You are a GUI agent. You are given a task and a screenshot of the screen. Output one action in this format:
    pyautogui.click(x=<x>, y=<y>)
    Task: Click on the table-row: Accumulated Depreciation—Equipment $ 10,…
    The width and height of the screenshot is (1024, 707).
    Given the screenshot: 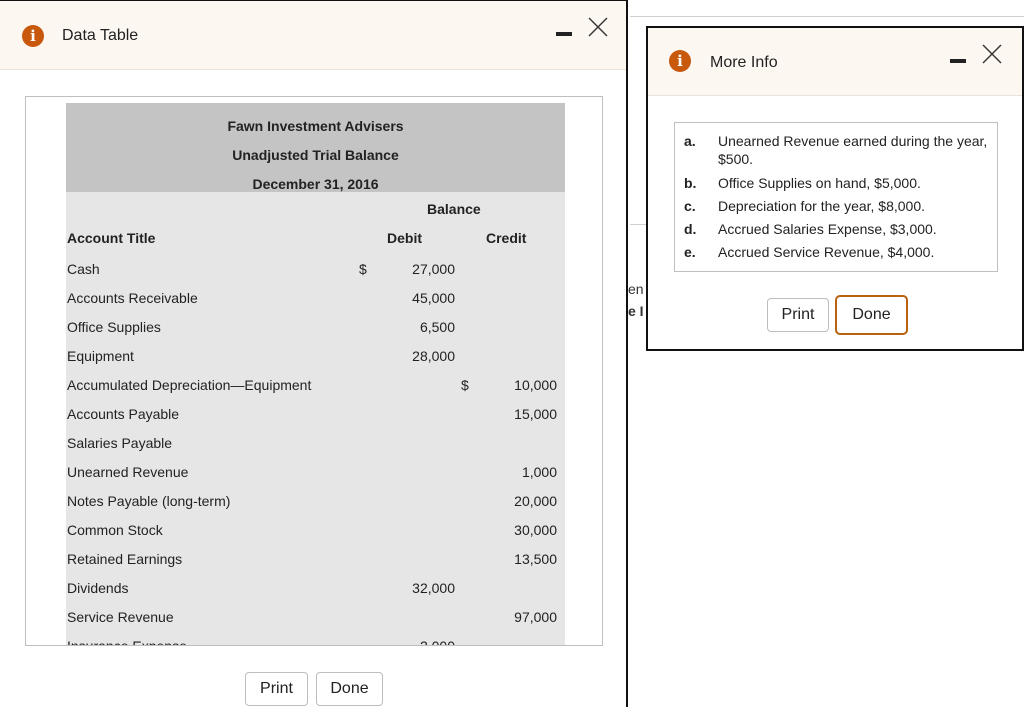 What is the action you would take?
    pyautogui.click(x=312, y=385)
    